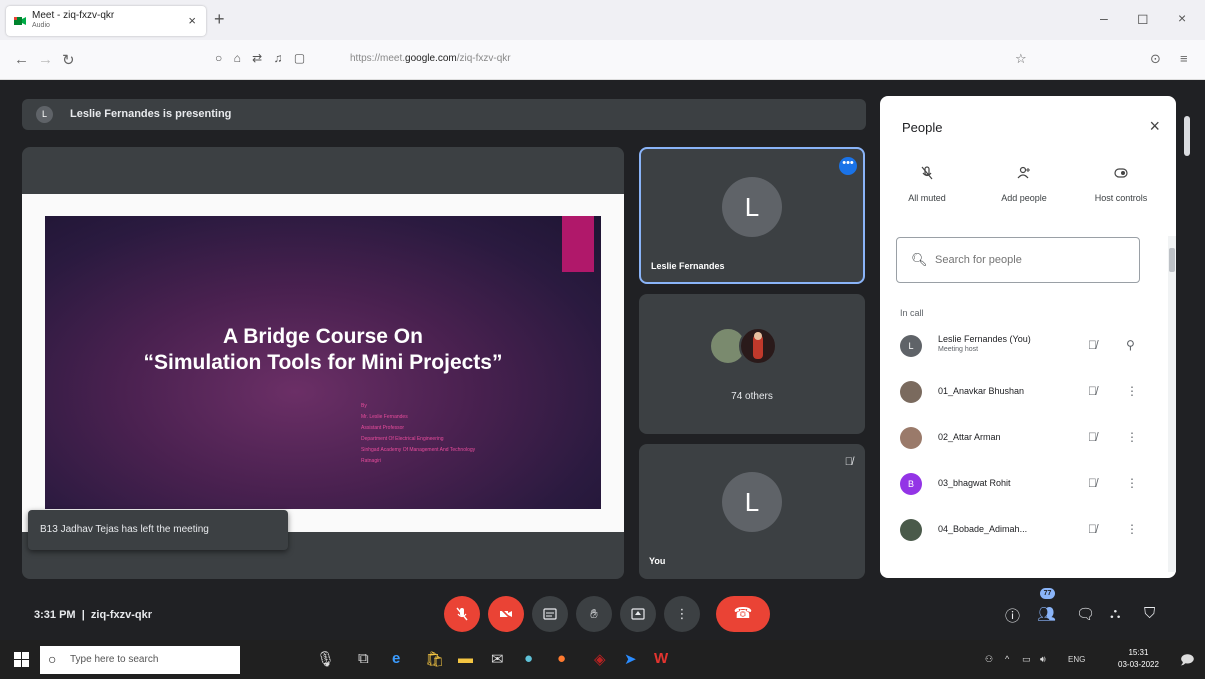  Describe the element at coordinates (1024, 177) in the screenshot. I see `person-add-icon` at that location.